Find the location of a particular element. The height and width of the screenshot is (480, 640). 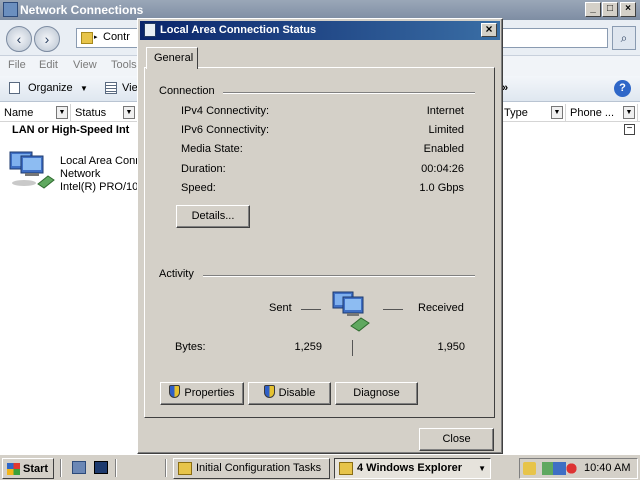

menu-file: File is located at coordinates (17, 65).